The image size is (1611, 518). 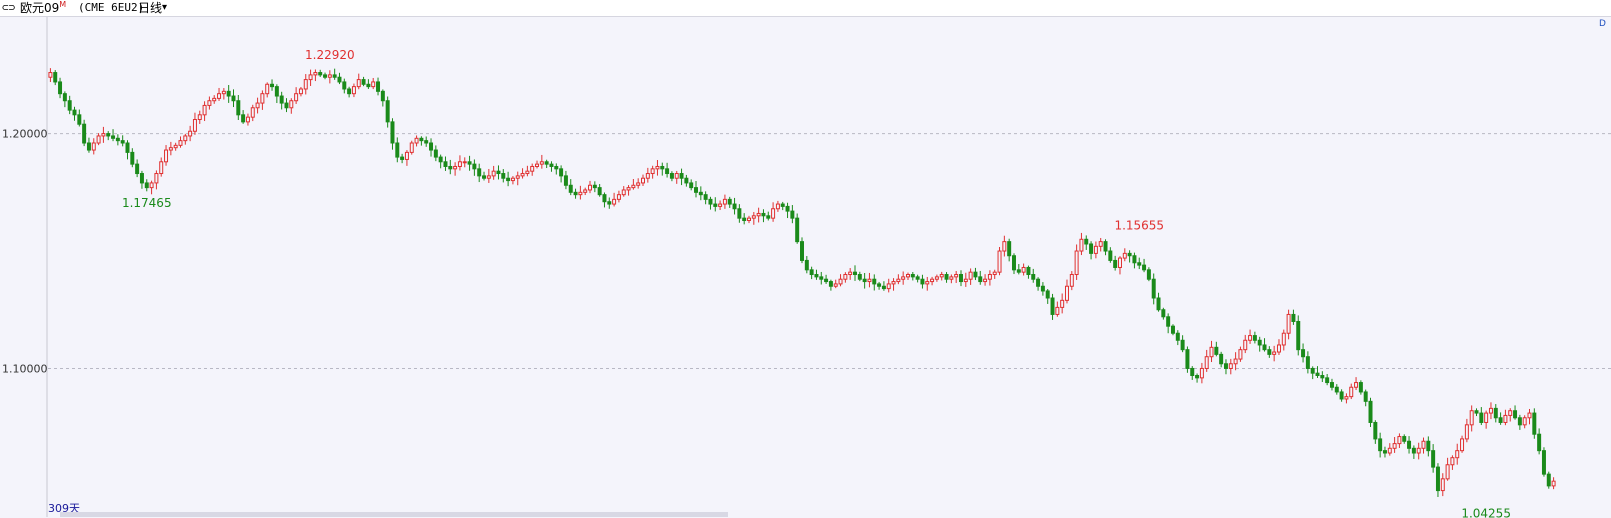 I want to click on symbol-text: 欧元09, so click(x=40, y=8).